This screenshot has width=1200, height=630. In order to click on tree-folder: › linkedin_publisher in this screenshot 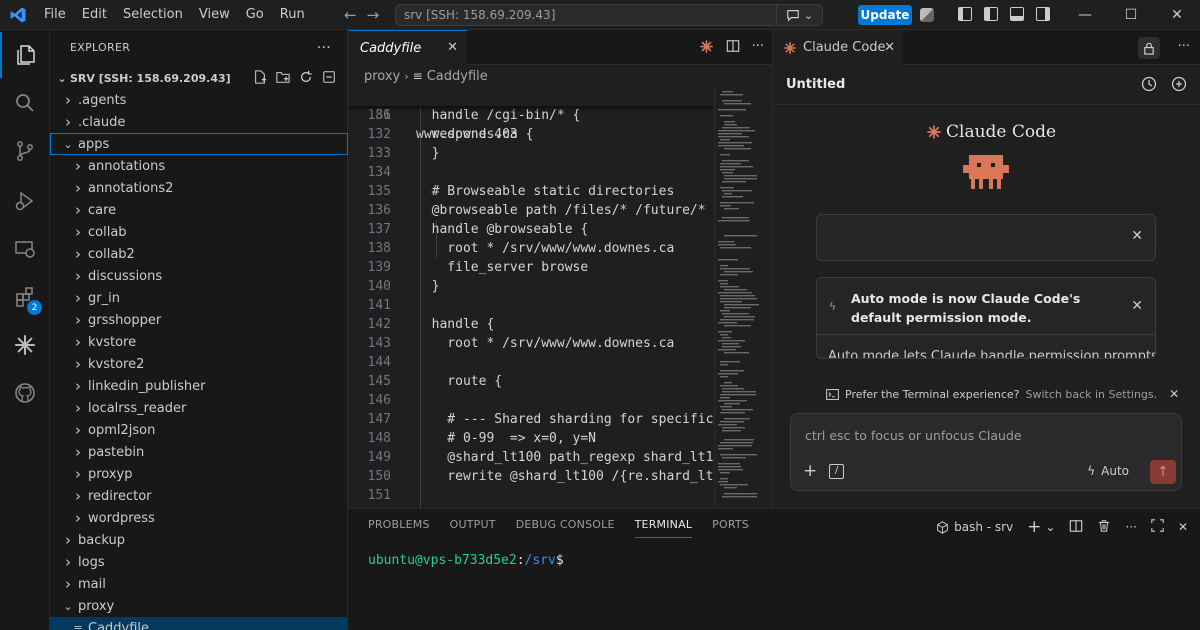, I will do `click(199, 386)`.